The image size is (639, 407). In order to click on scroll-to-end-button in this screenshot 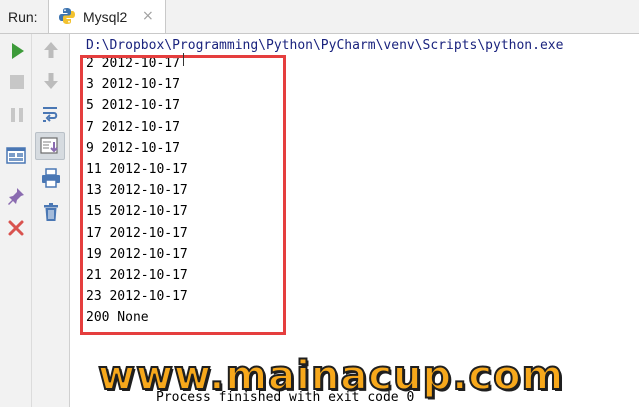, I will do `click(50, 146)`.